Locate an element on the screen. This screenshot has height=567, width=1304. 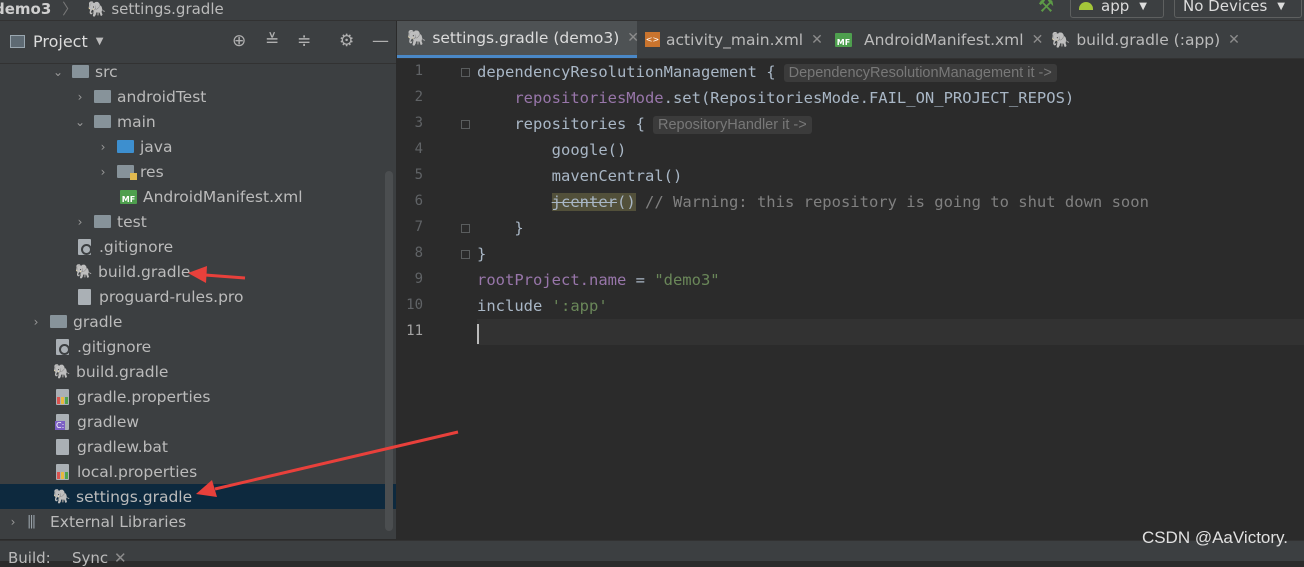
tree-item-java: › java is located at coordinates (198, 146).